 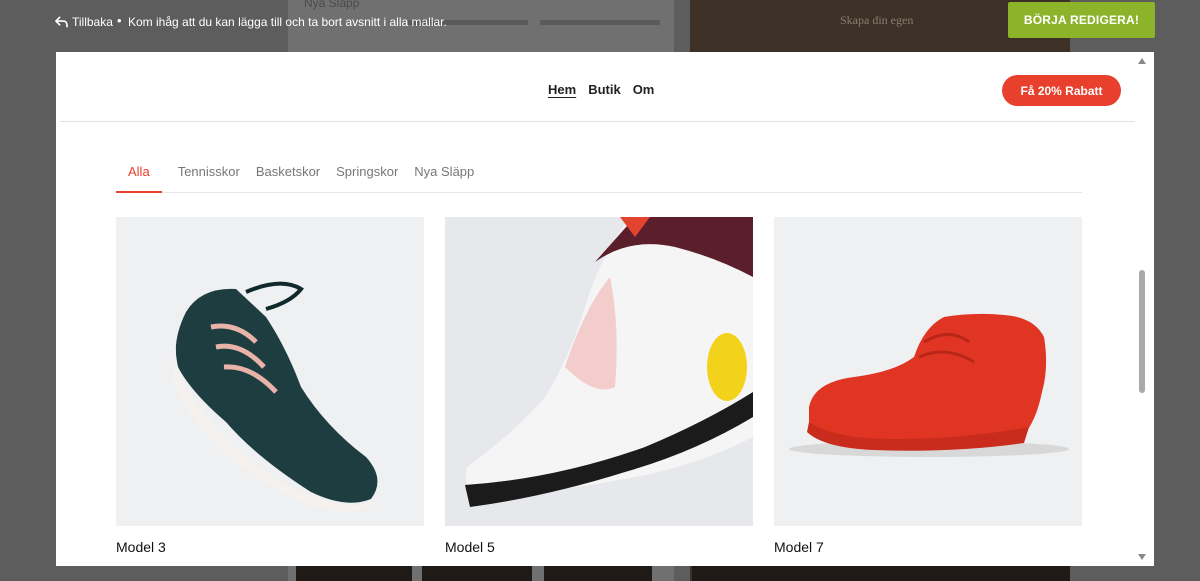 I want to click on white-running-shoe-image, so click(x=599, y=371).